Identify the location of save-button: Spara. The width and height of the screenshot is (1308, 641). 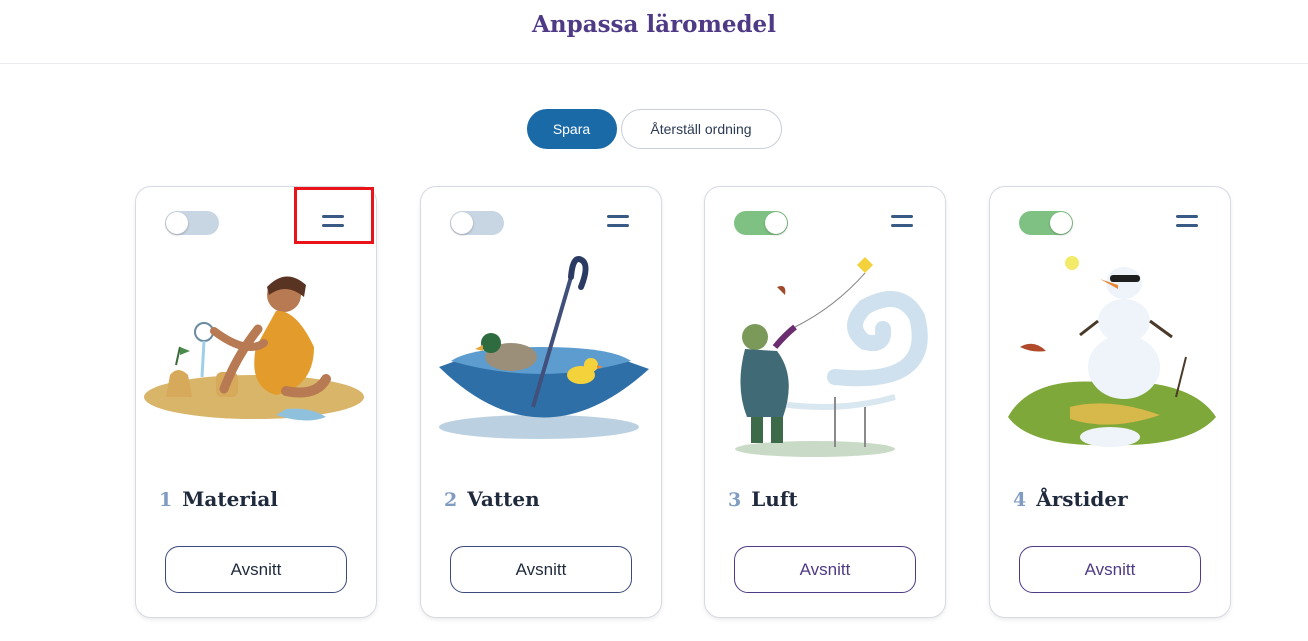
(571, 129).